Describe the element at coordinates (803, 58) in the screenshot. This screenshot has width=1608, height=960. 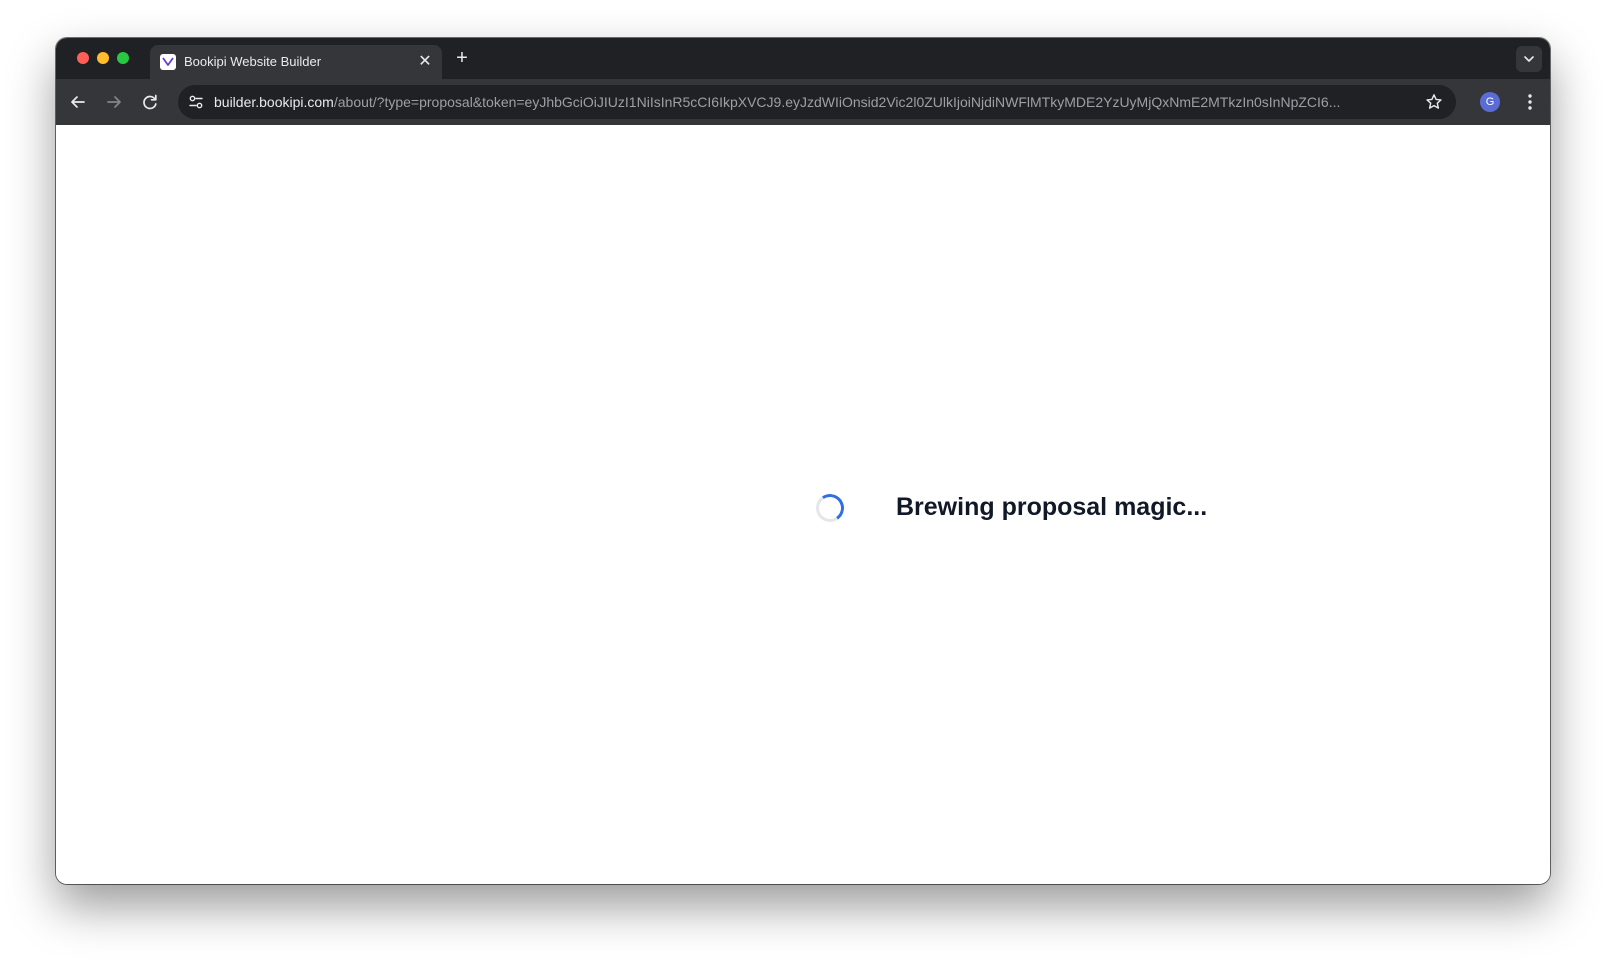
I see `tab-strip: Bookipi Website Builder ✕ +` at that location.